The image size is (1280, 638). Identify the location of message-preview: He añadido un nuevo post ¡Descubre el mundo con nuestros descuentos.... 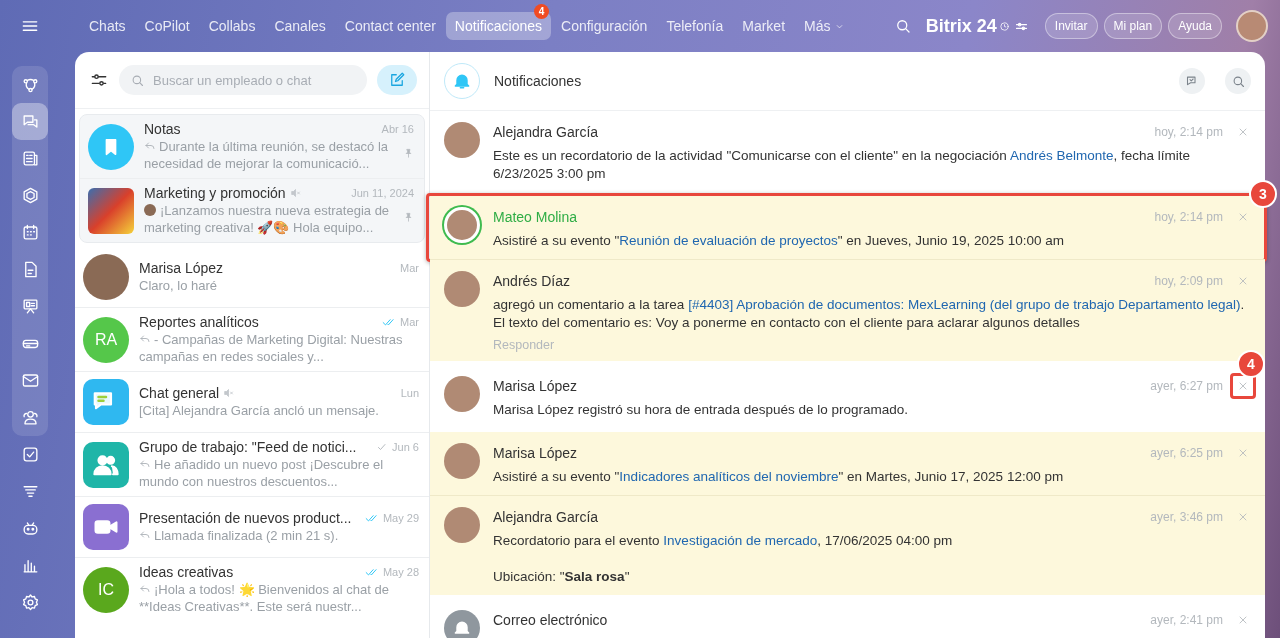
(262, 473).